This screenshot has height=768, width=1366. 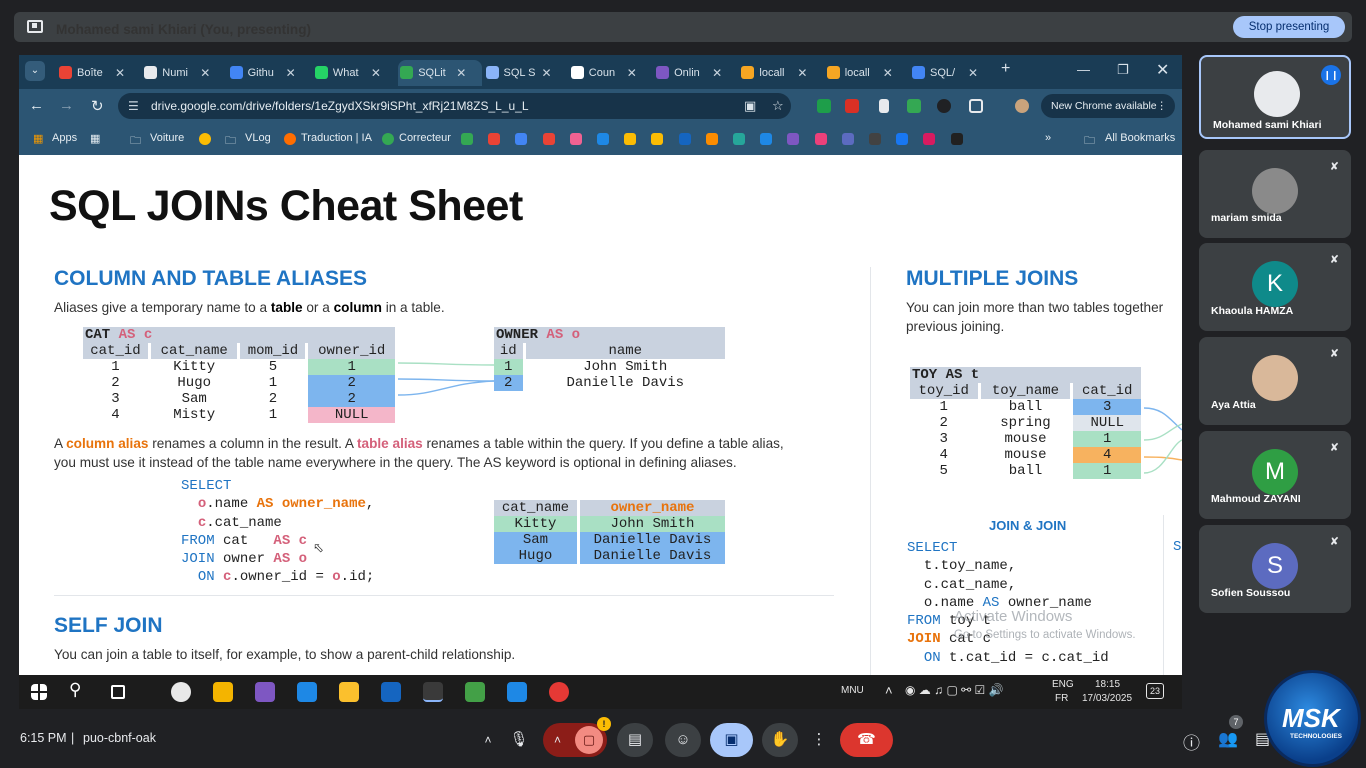 What do you see at coordinates (865, 73) in the screenshot?
I see `tab-9: locall ✕` at bounding box center [865, 73].